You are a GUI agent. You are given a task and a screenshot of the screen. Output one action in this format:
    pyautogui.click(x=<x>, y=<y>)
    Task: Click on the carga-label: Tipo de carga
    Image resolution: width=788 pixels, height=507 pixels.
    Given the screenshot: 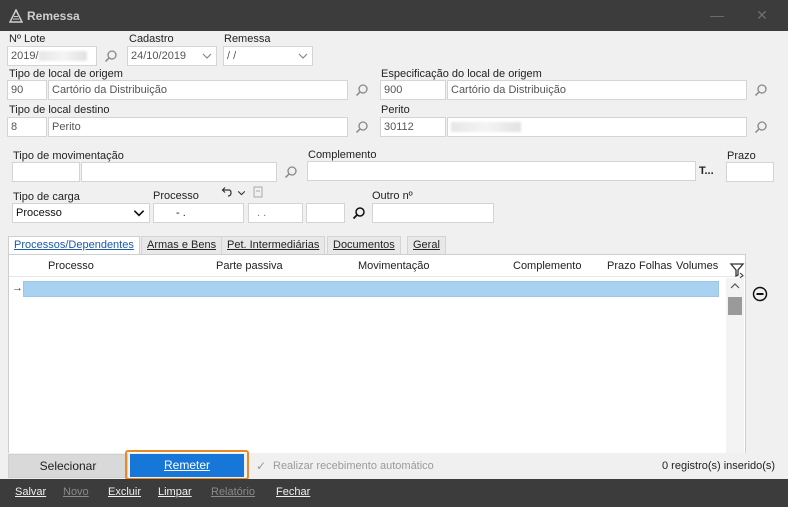 What is the action you would take?
    pyautogui.click(x=46, y=197)
    